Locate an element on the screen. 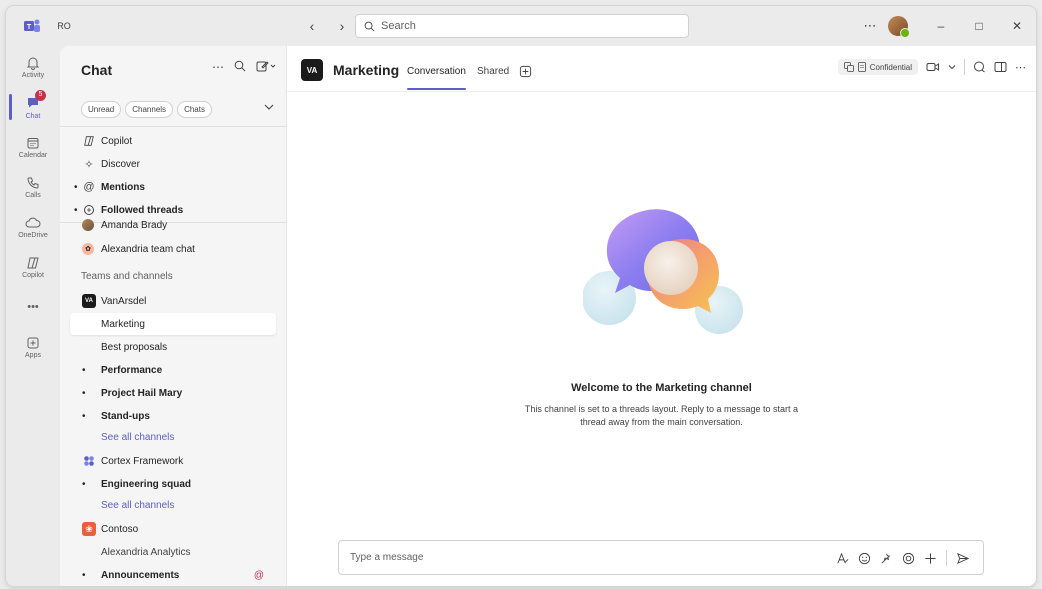 The height and width of the screenshot is (589, 1042). rail-label: Calls is located at coordinates (33, 195).